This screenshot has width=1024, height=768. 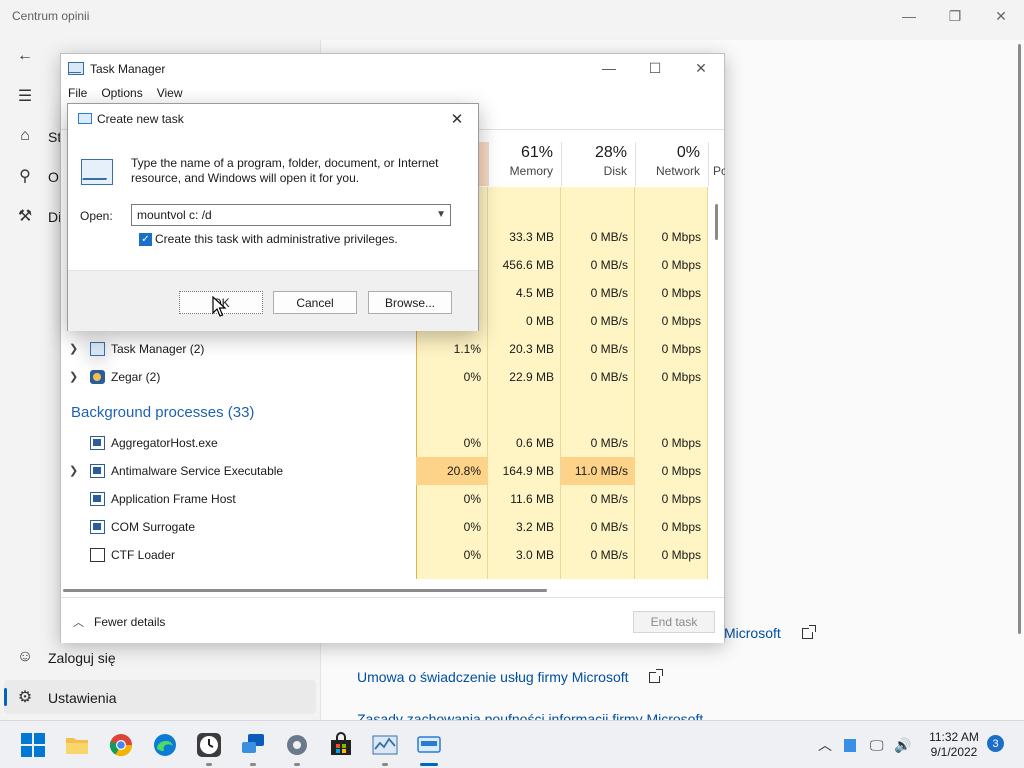 What do you see at coordinates (429, 745) in the screenshot?
I see `run-dialog-icon` at bounding box center [429, 745].